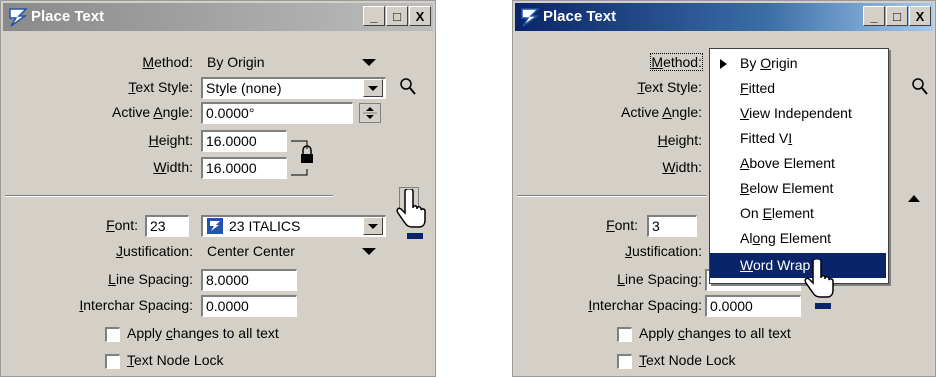  I want to click on menu-item-along-element: Along Element, so click(798, 238).